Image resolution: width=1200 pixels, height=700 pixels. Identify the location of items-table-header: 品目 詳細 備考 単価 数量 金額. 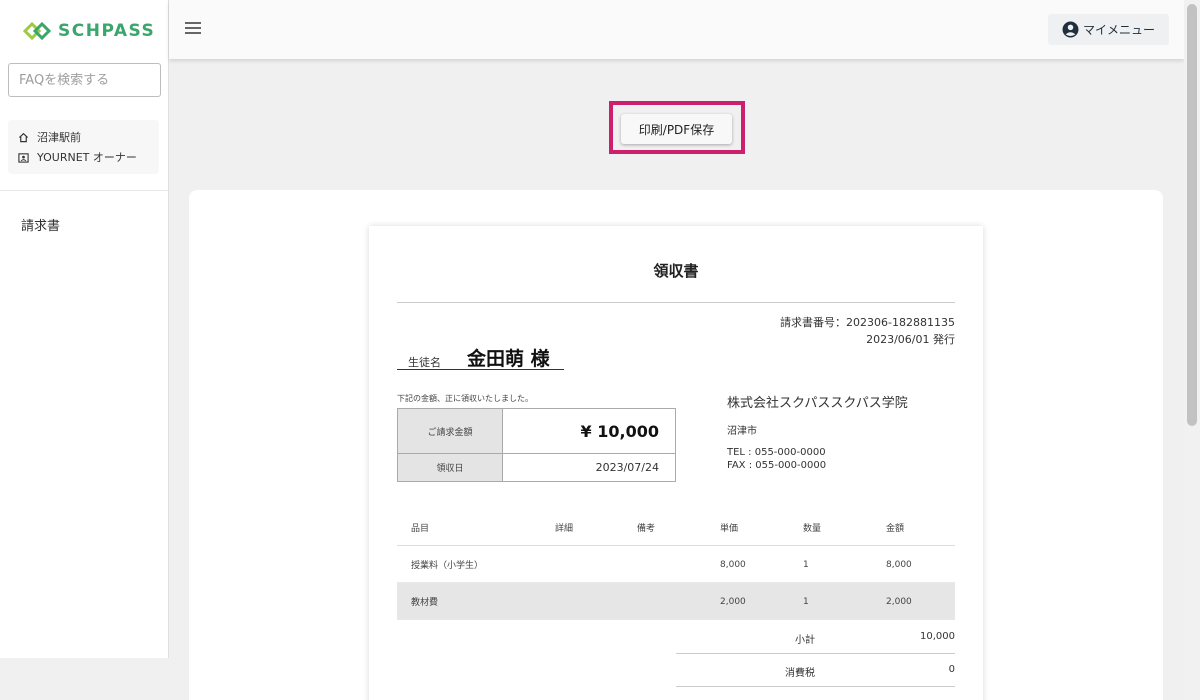
(676, 527).